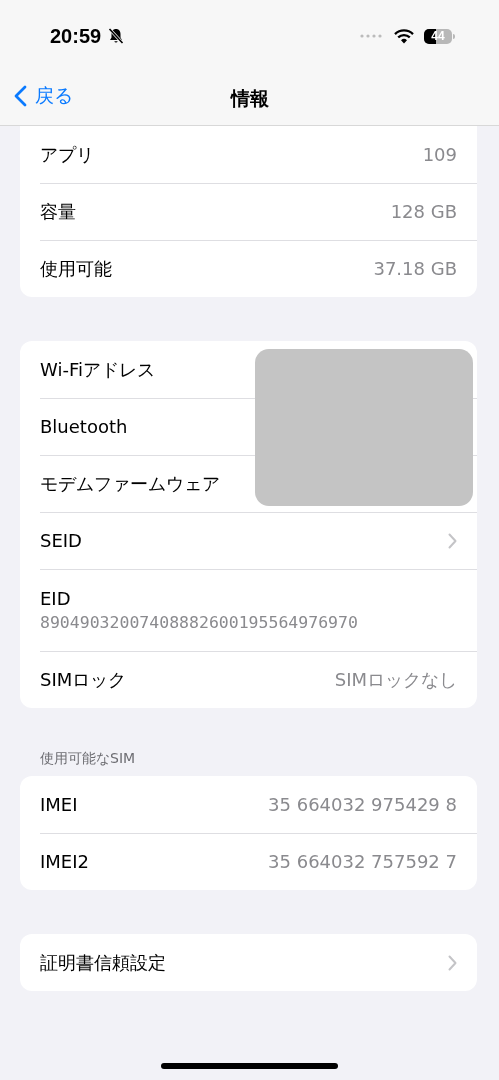 Image resolution: width=499 pixels, height=1080 pixels. I want to click on row-label: IMEI, so click(59, 804).